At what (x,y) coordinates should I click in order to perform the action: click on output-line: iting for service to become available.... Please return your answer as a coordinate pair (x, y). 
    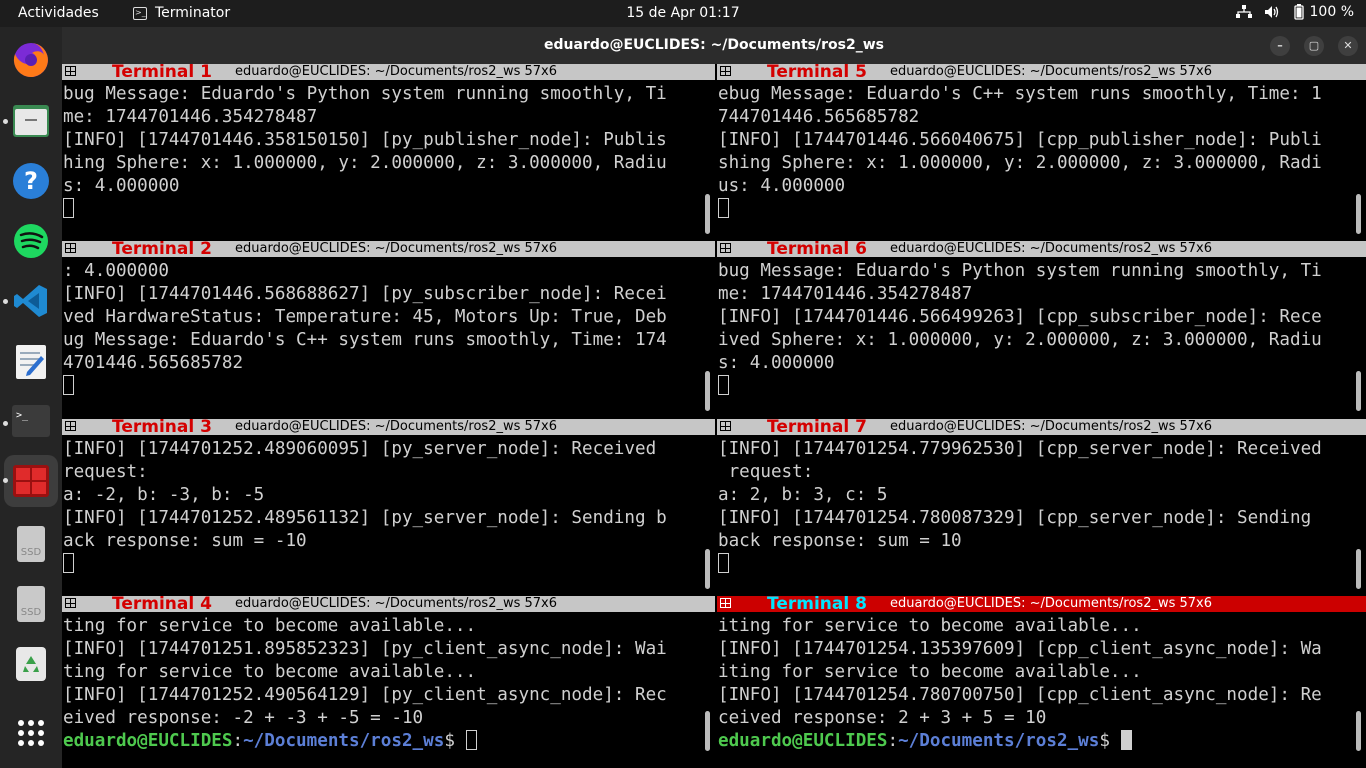
    Looking at the image, I should click on (930, 626).